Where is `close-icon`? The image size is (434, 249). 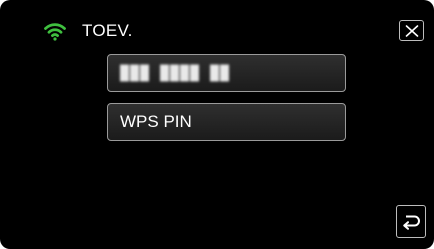
close-icon is located at coordinates (411, 30).